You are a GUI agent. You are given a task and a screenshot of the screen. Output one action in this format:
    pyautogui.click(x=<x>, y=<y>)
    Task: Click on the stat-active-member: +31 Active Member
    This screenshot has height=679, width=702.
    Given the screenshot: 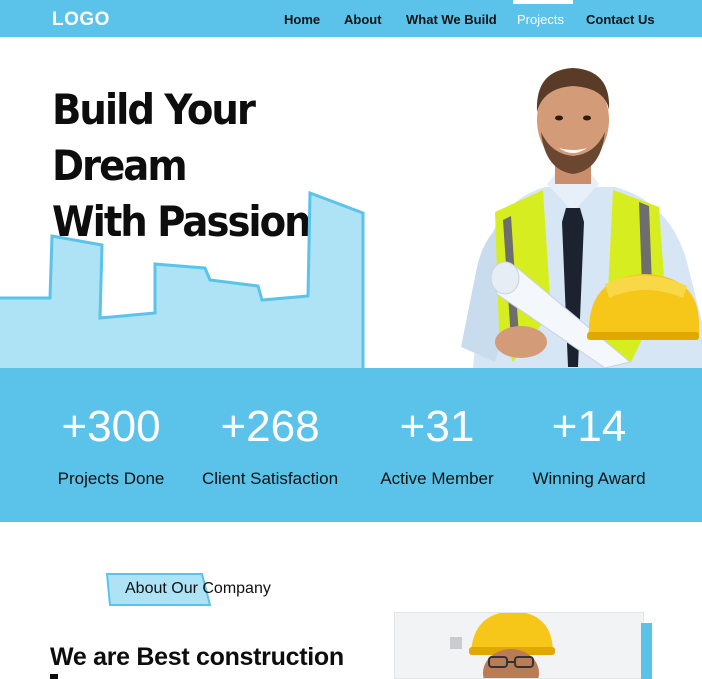 What is the action you would take?
    pyautogui.click(x=437, y=445)
    